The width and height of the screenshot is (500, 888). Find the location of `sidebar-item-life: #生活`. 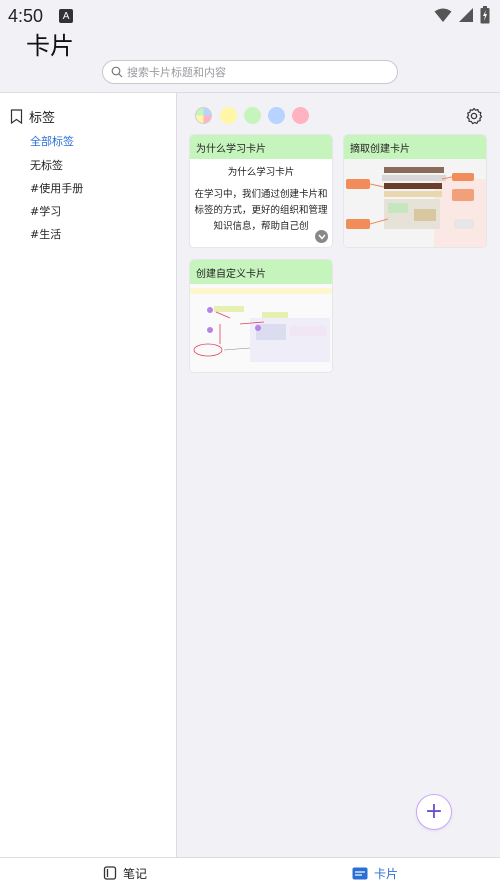

sidebar-item-life: #生活 is located at coordinates (45, 234).